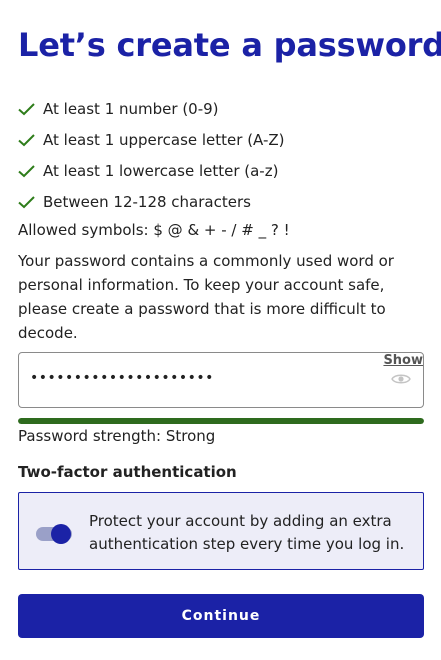 The width and height of the screenshot is (441, 660). Describe the element at coordinates (164, 139) in the screenshot. I see `requirement-label: At least 1 uppercase letter (A-Z)` at that location.